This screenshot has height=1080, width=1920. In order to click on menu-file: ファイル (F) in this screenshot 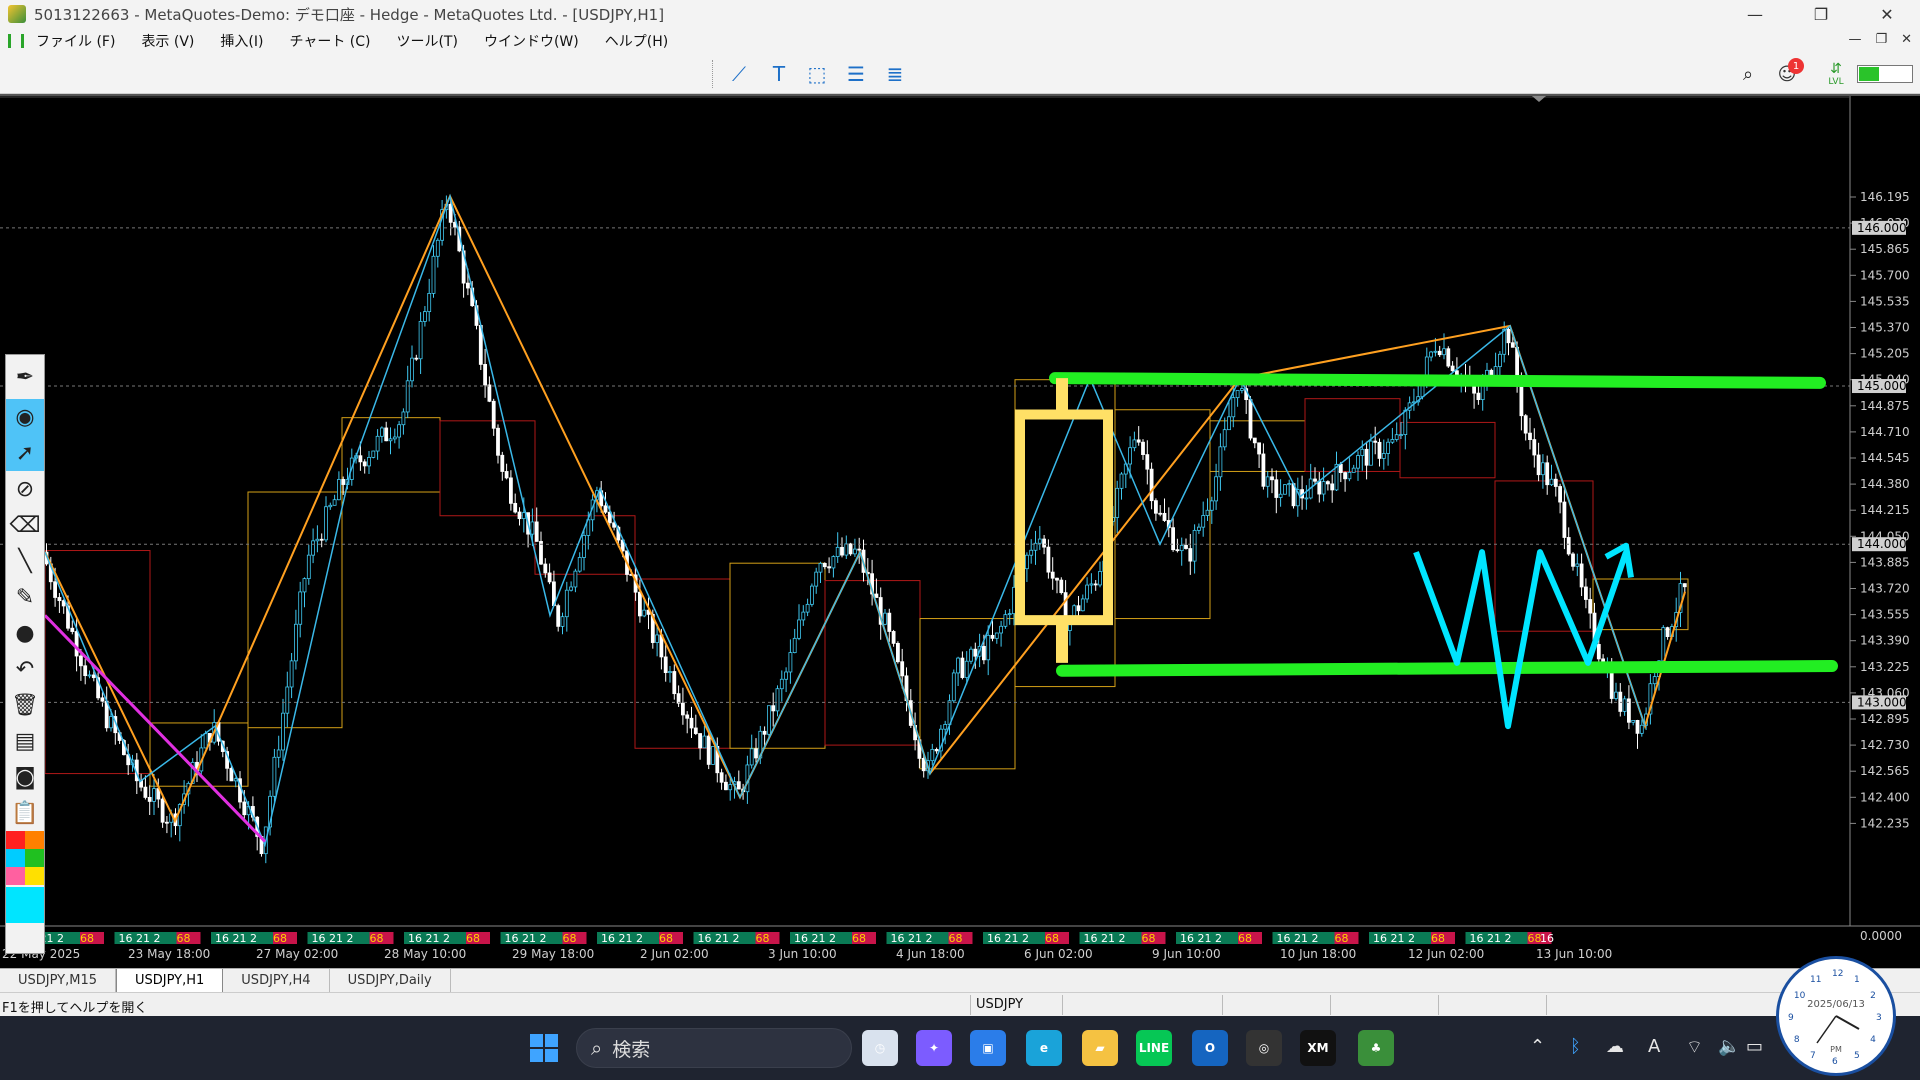, I will do `click(75, 41)`.